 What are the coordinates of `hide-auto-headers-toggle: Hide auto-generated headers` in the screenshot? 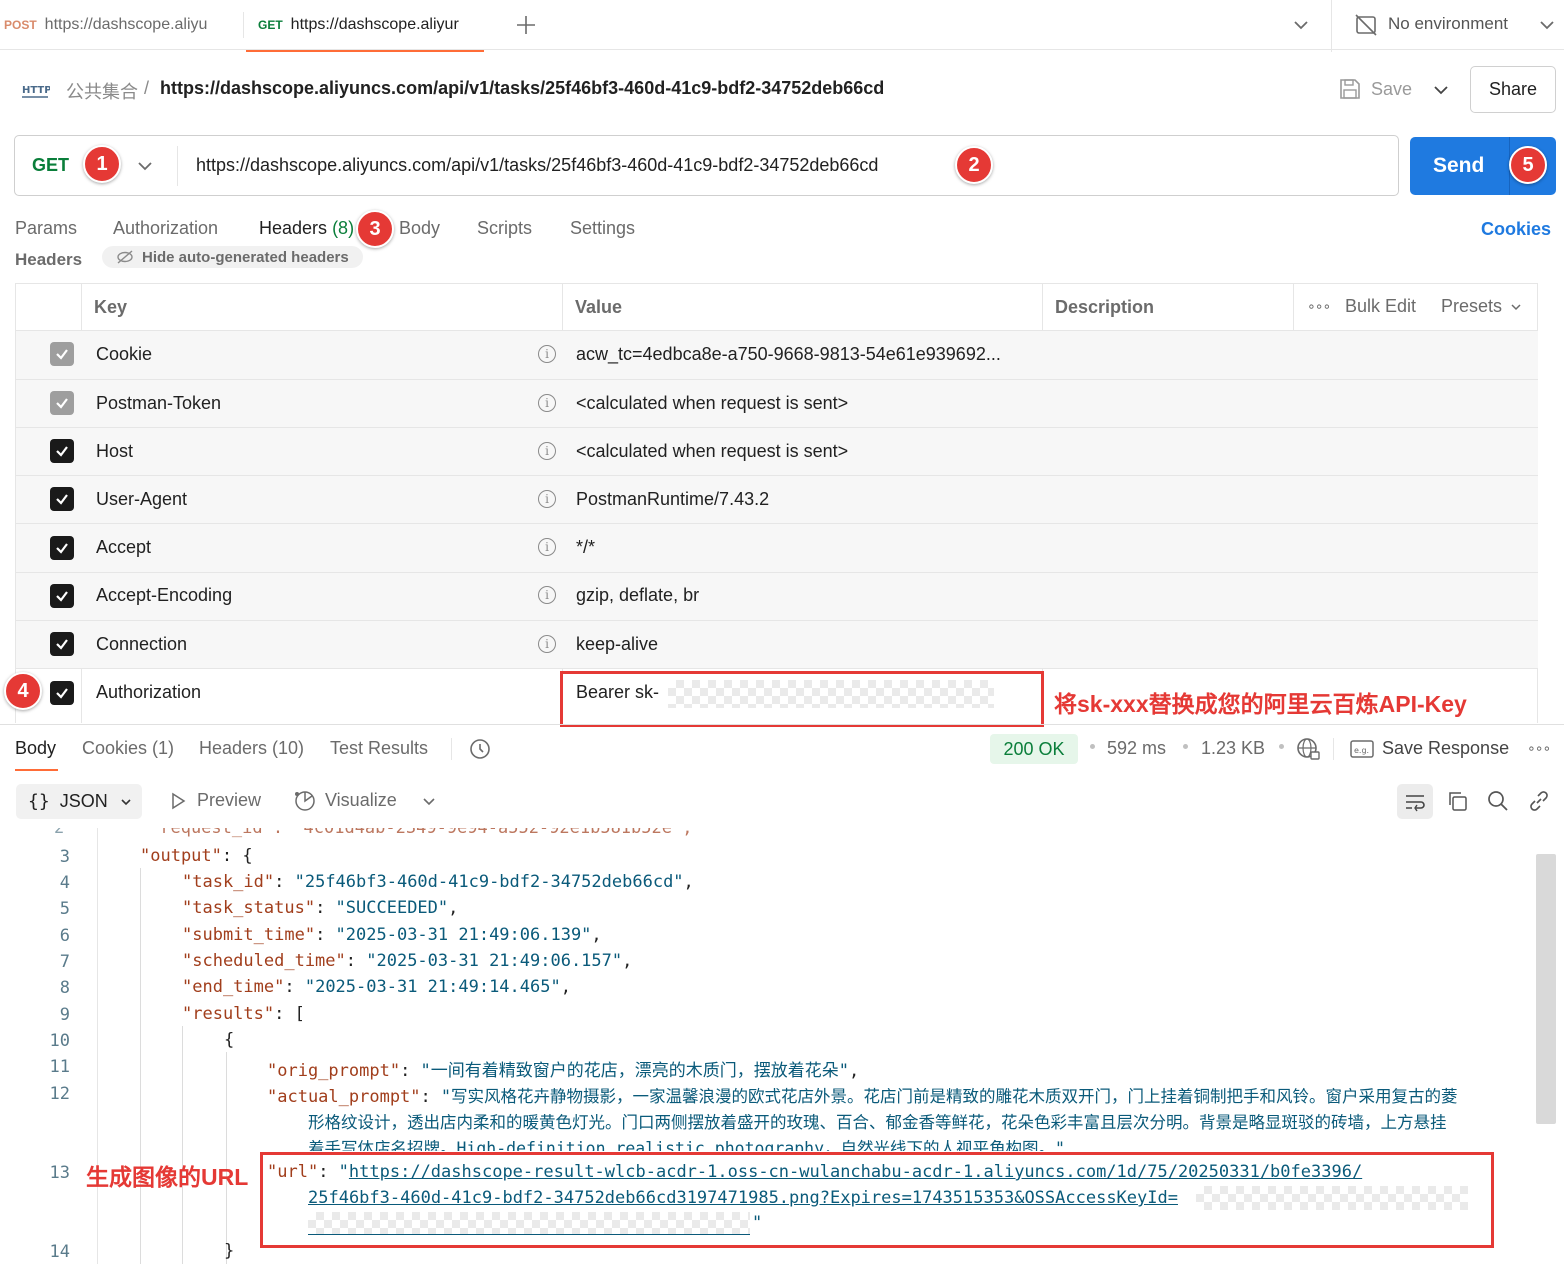 It's located at (232, 257).